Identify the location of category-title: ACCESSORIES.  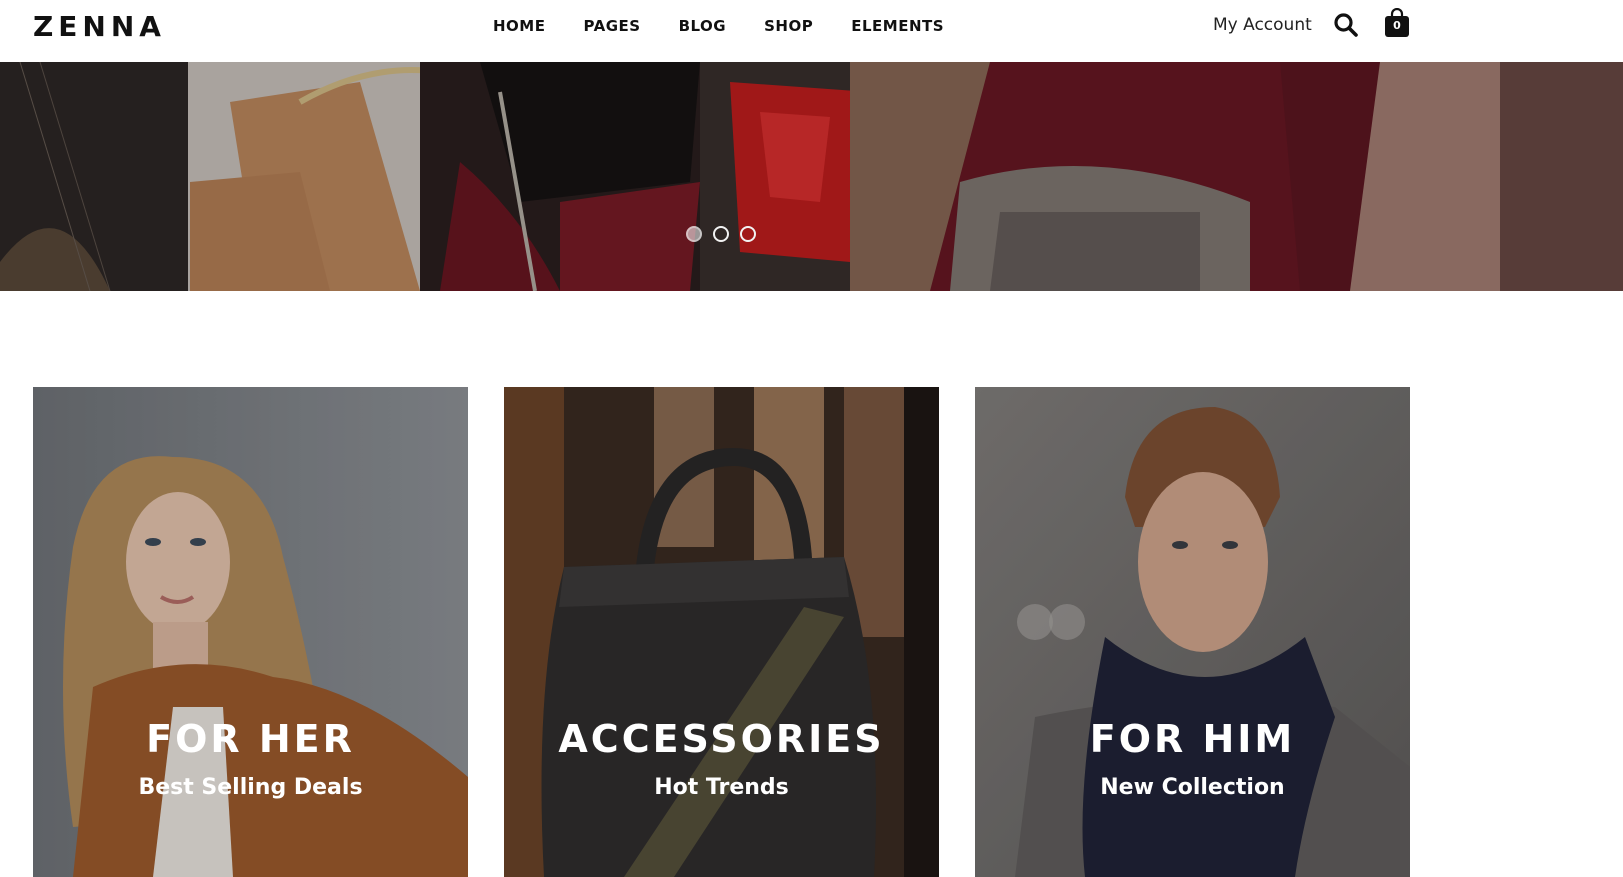
(721, 739).